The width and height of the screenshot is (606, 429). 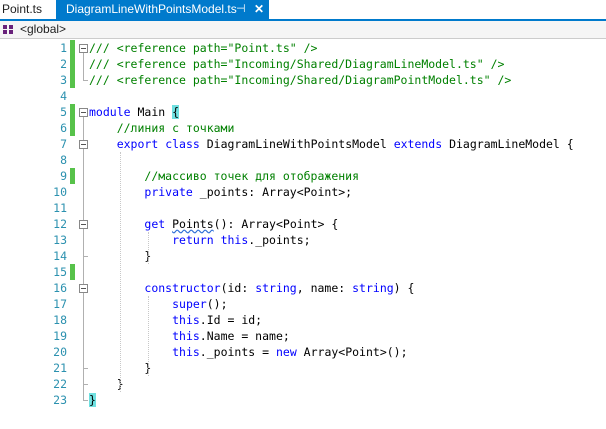 I want to click on code-line: 10 private _points: Array<Point>;, so click(x=303, y=192).